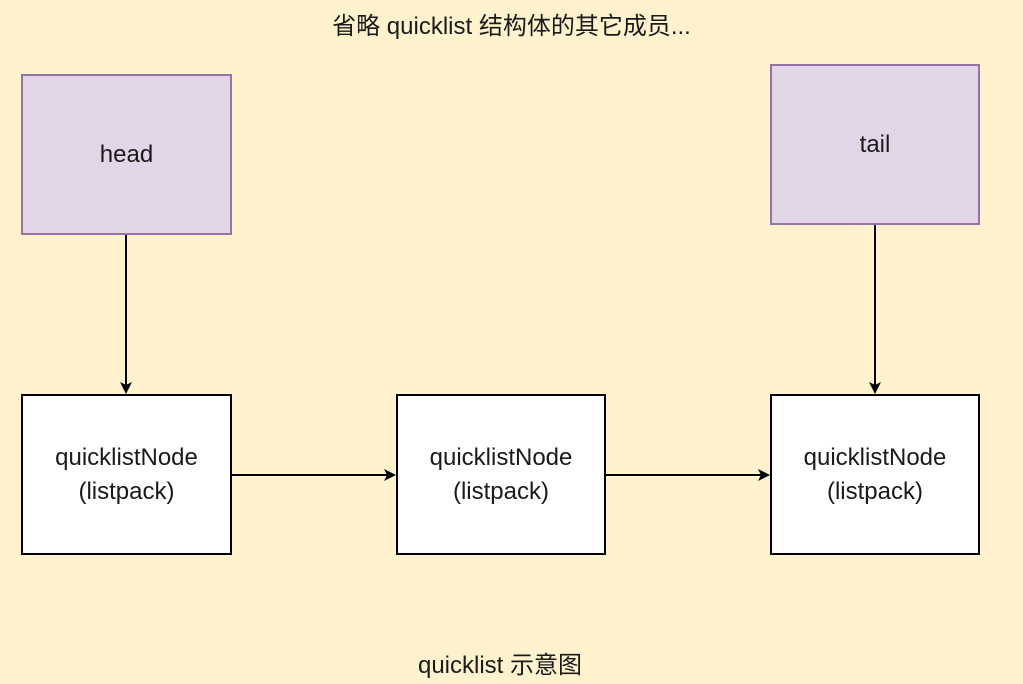 Image resolution: width=1023 pixels, height=684 pixels. I want to click on diagram-caption: quicklist 示意图, so click(500, 665).